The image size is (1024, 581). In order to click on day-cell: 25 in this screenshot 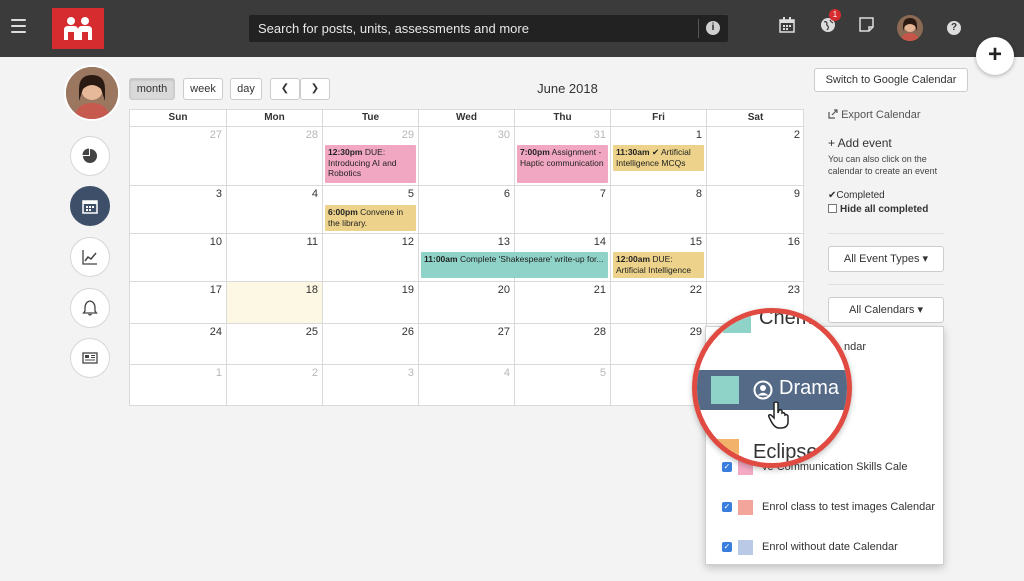, I will do `click(275, 343)`.